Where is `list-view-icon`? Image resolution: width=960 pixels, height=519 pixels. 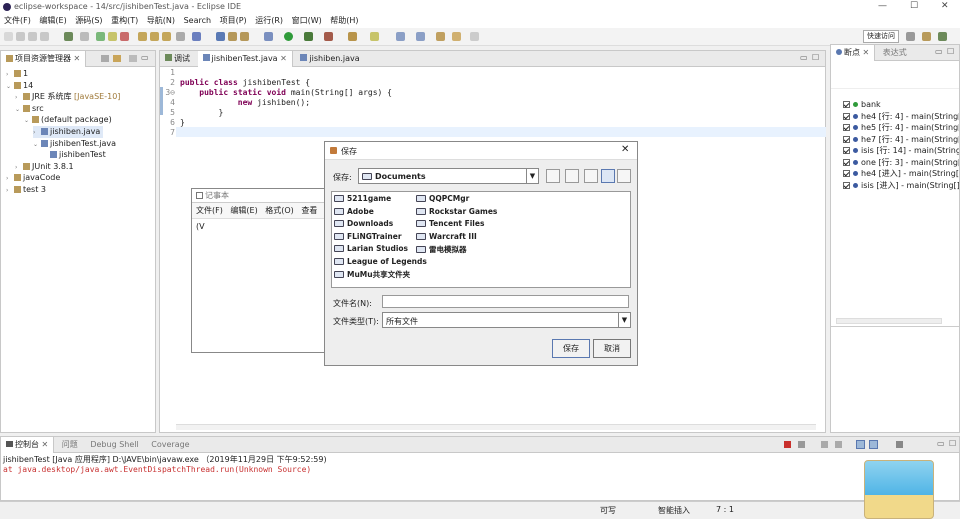 list-view-icon is located at coordinates (608, 176).